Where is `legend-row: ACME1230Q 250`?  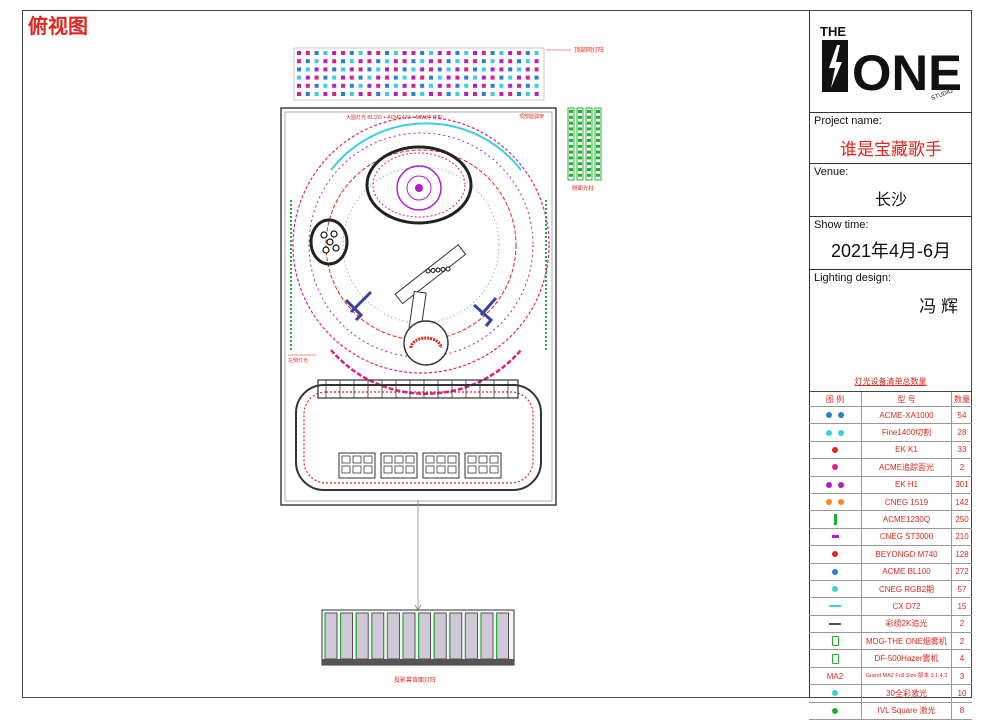
legend-row: ACME1230Q 250 is located at coordinates (890, 520).